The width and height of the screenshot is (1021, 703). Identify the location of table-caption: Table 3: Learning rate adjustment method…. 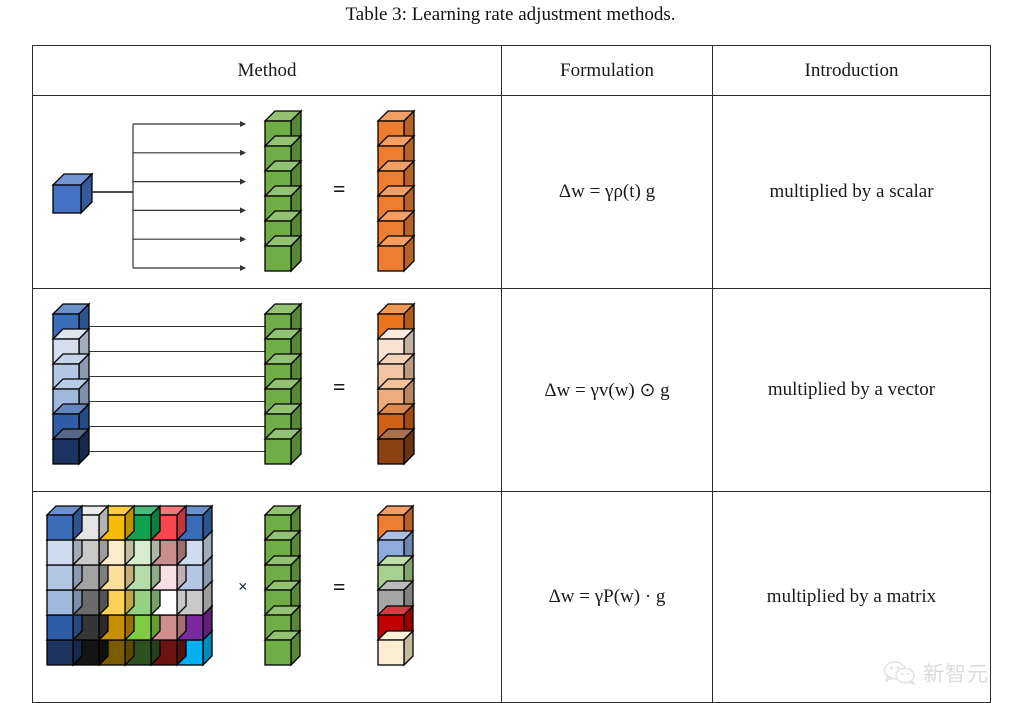
(510, 14).